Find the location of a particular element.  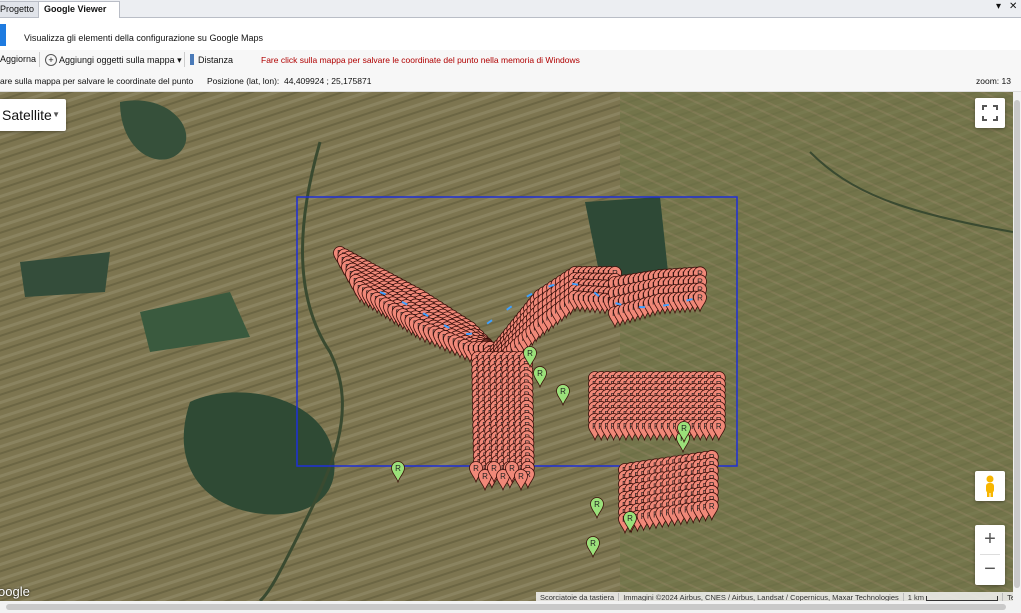

ruler-icon is located at coordinates (192, 59).